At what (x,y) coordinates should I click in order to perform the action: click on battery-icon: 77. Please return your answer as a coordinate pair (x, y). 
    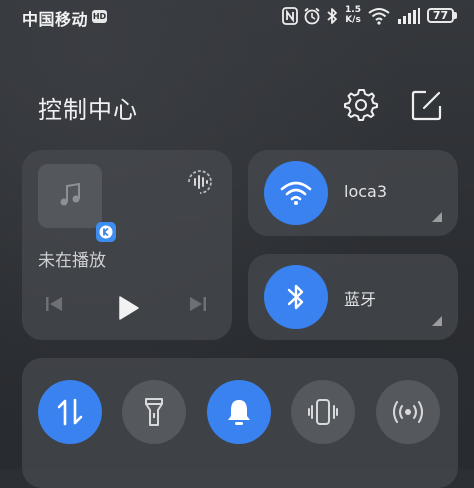
    Looking at the image, I should click on (440, 15).